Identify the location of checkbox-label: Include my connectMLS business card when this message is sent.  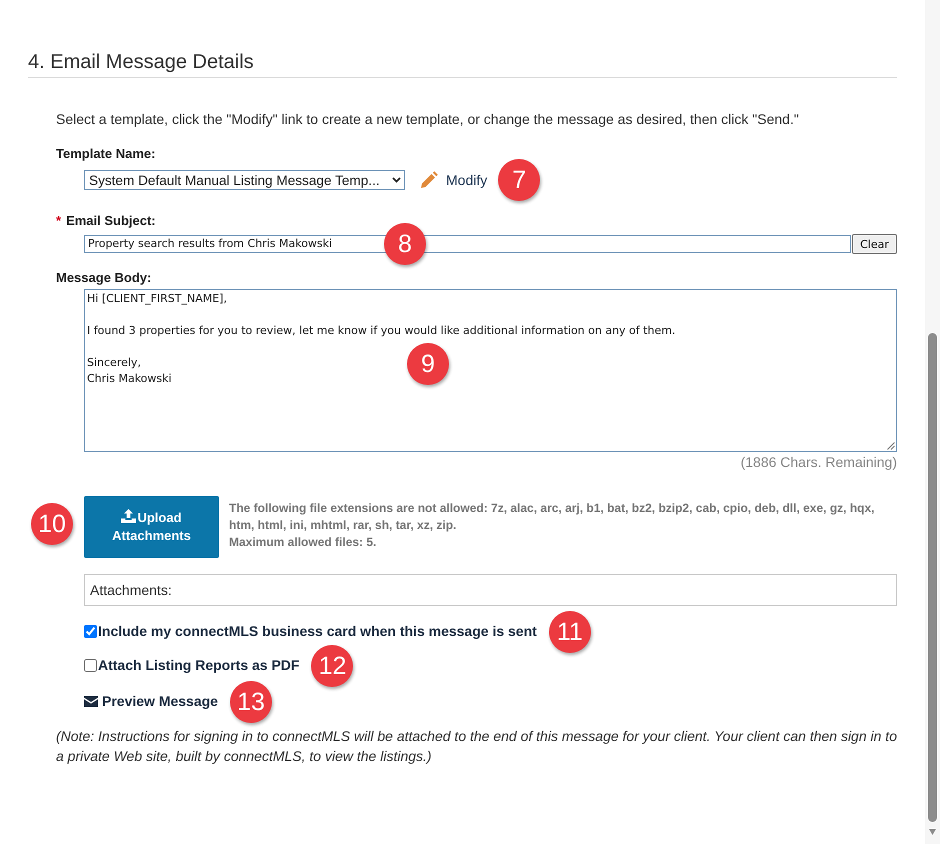
(317, 631).